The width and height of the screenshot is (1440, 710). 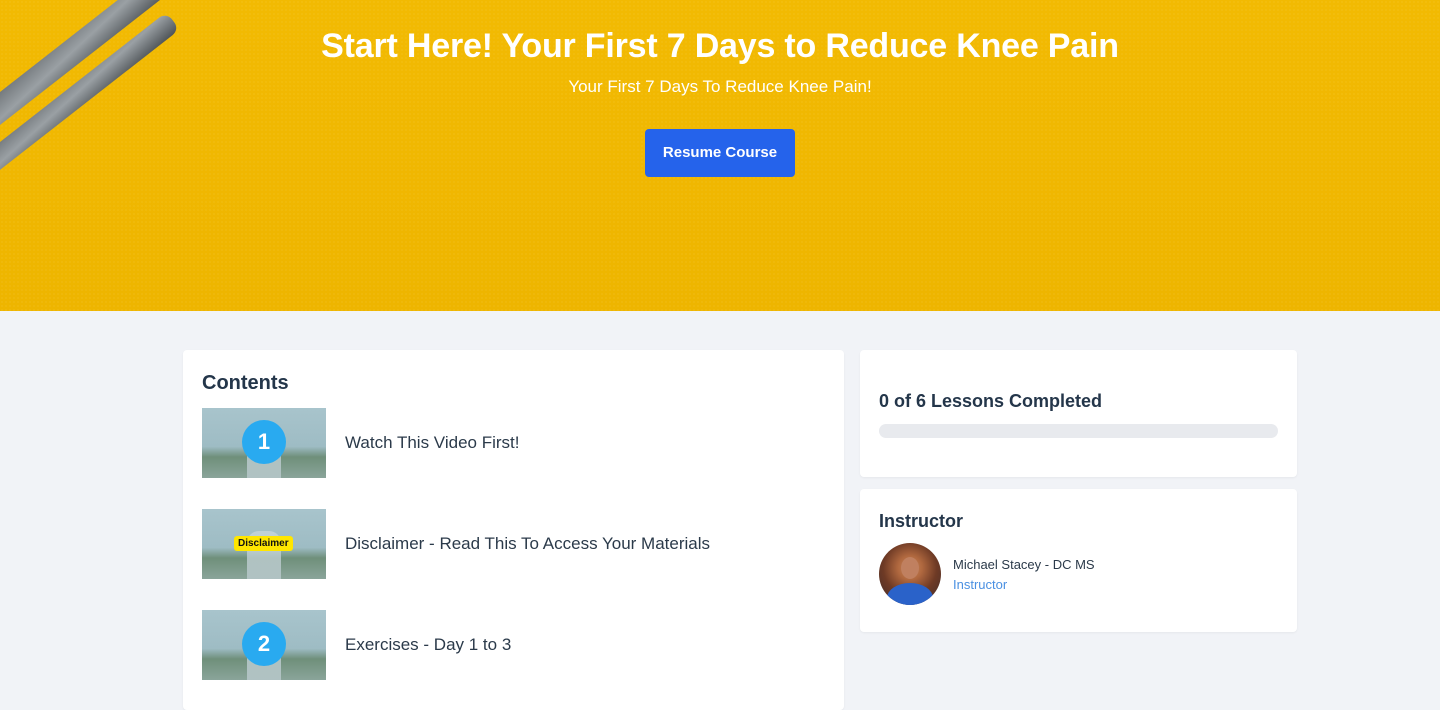 What do you see at coordinates (910, 594) in the screenshot?
I see `avatar-shirt` at bounding box center [910, 594].